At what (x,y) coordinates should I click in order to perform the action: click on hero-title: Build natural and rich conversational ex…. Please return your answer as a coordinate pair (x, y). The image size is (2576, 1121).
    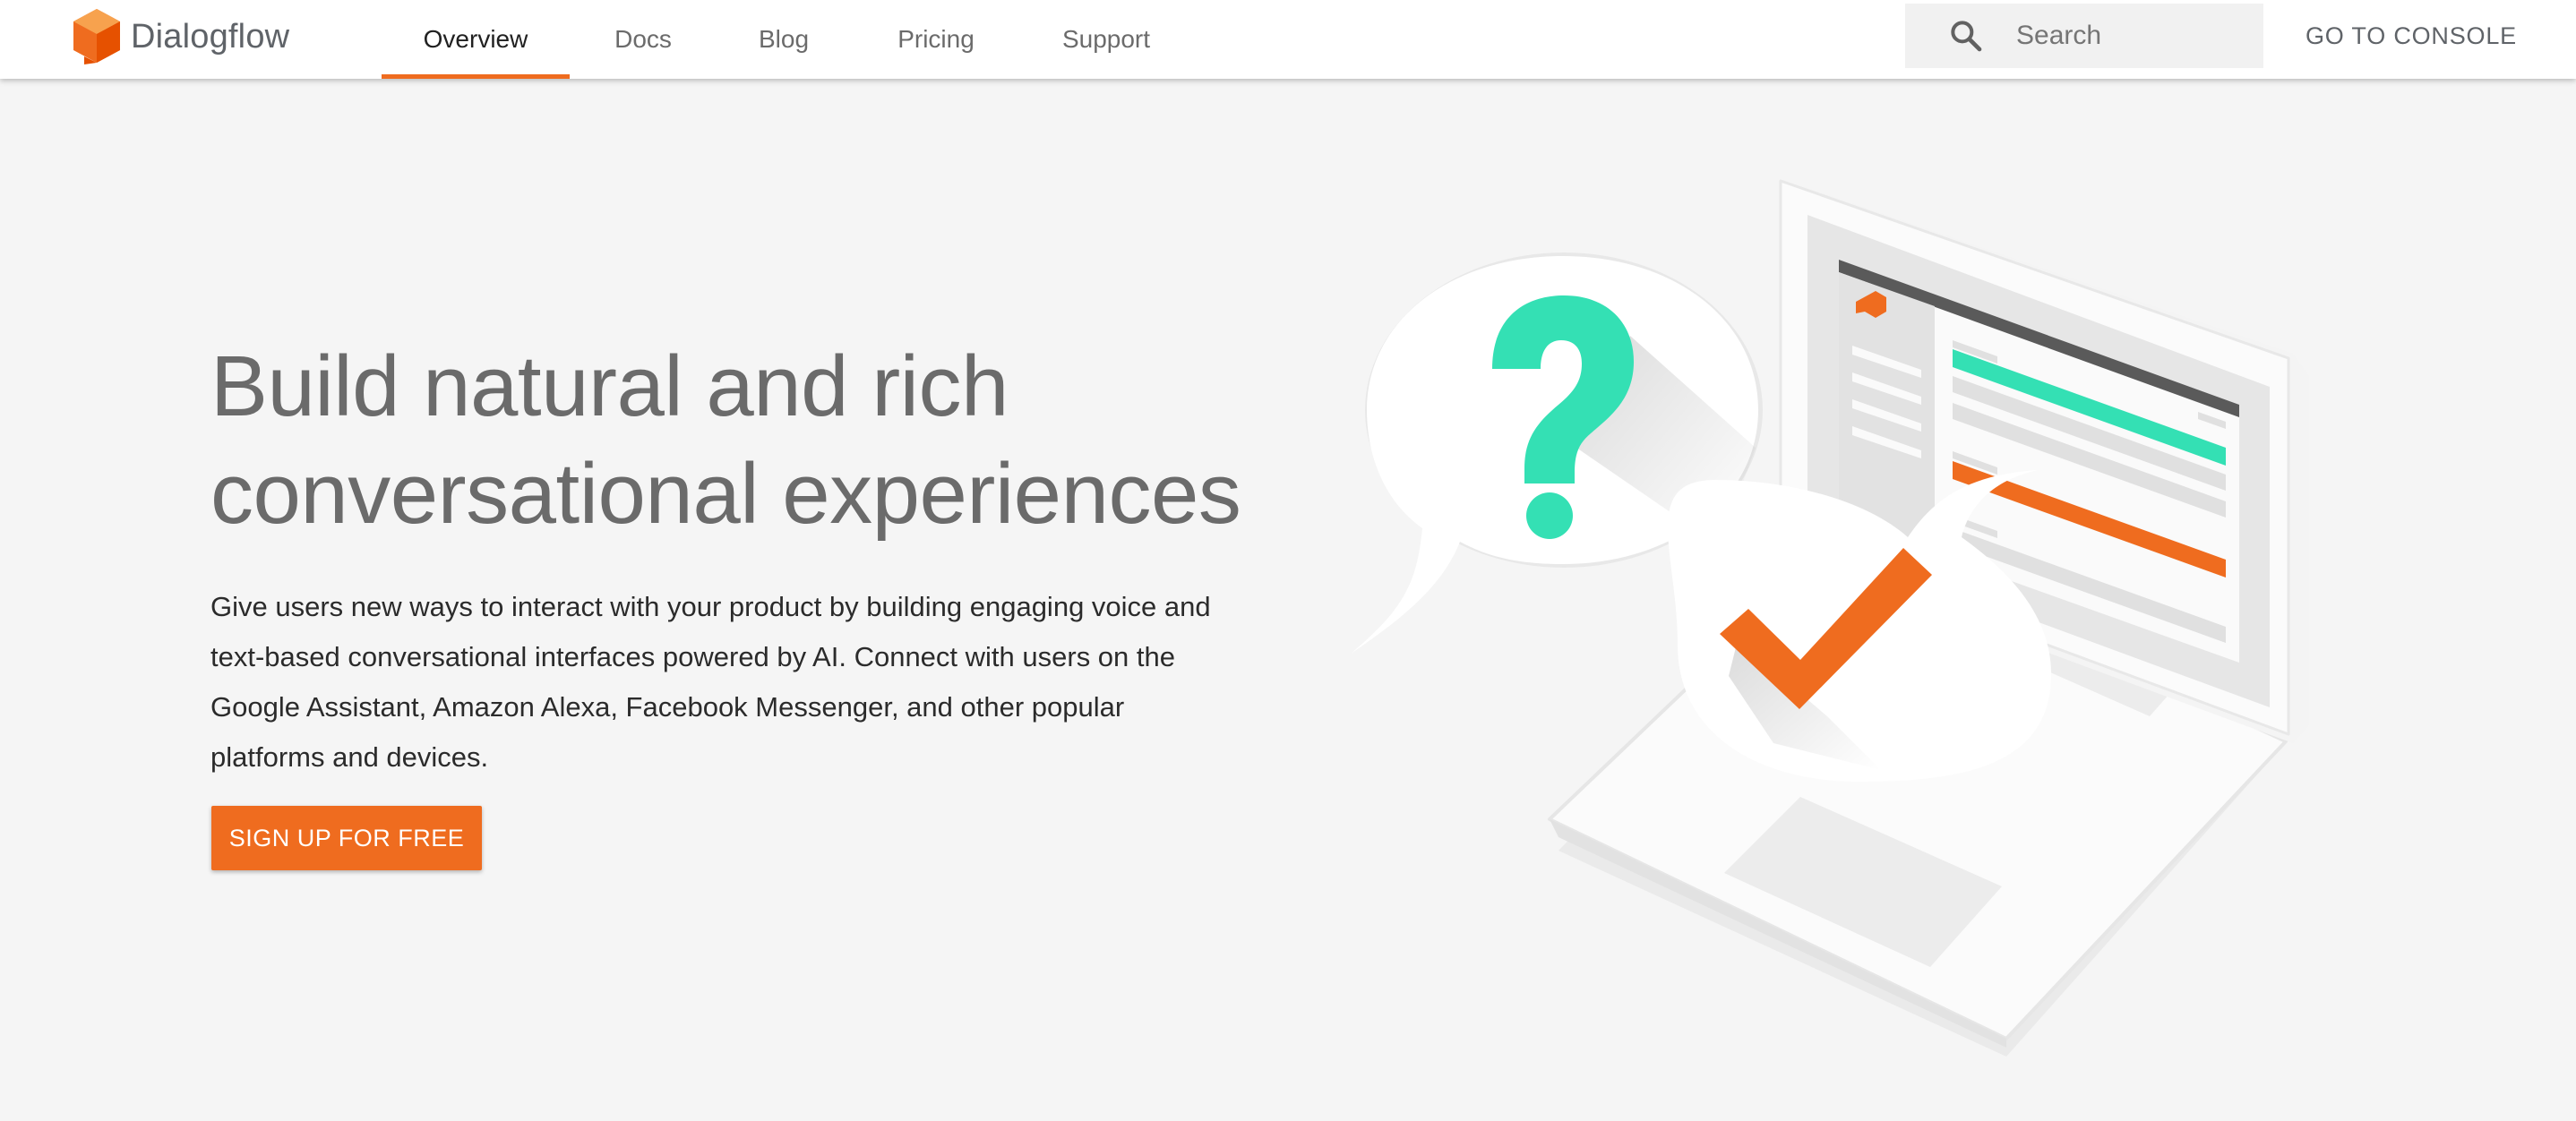
    Looking at the image, I should click on (774, 440).